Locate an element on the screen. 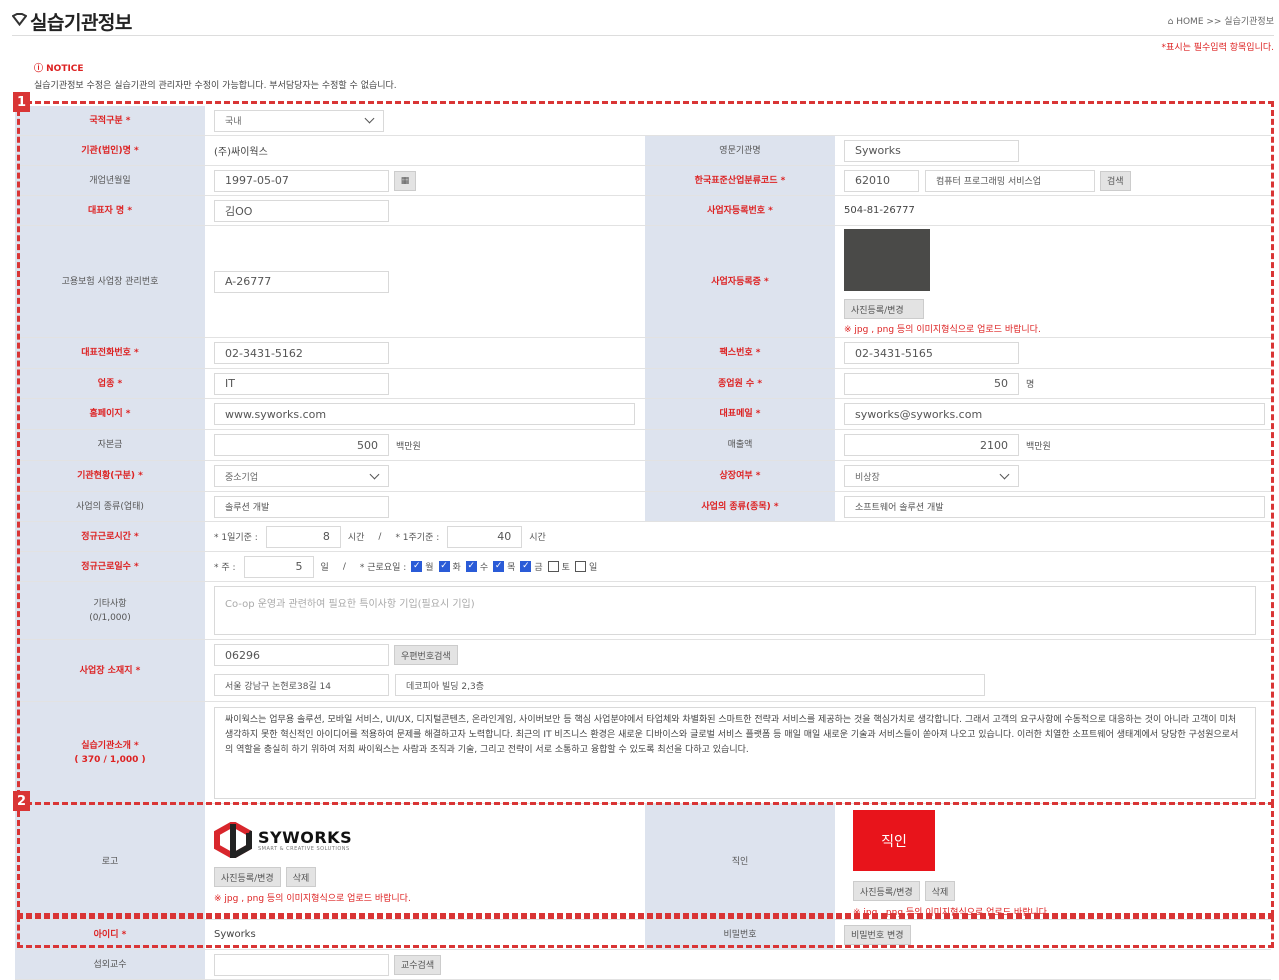 This screenshot has width=1279, height=980. homepage-input: www.syworks.com is located at coordinates (424, 414).